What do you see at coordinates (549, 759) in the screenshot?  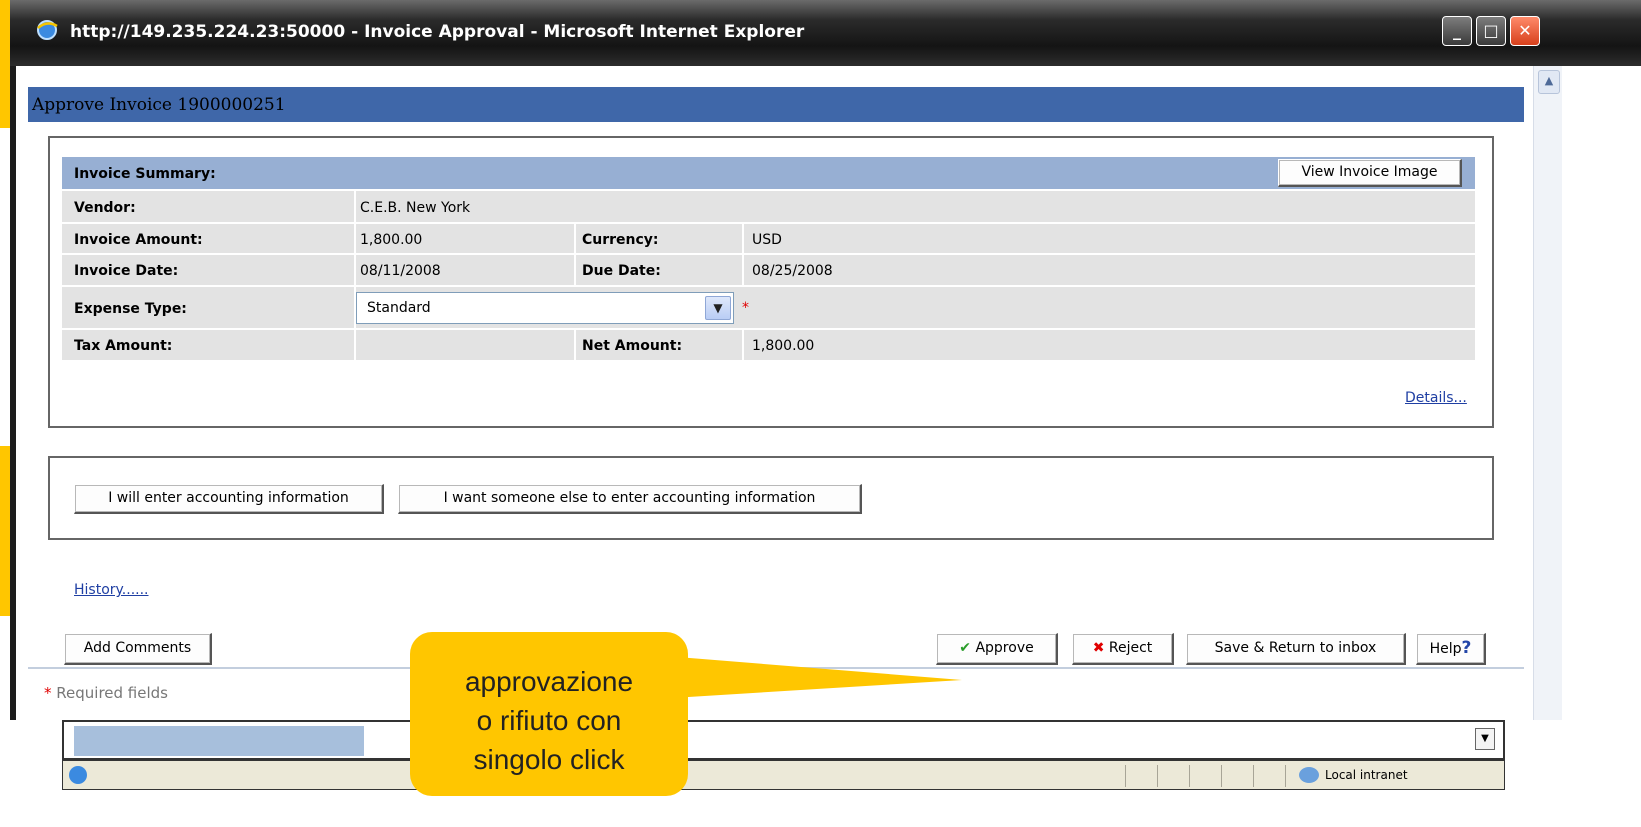 I see `callout-line-3: singolo click` at bounding box center [549, 759].